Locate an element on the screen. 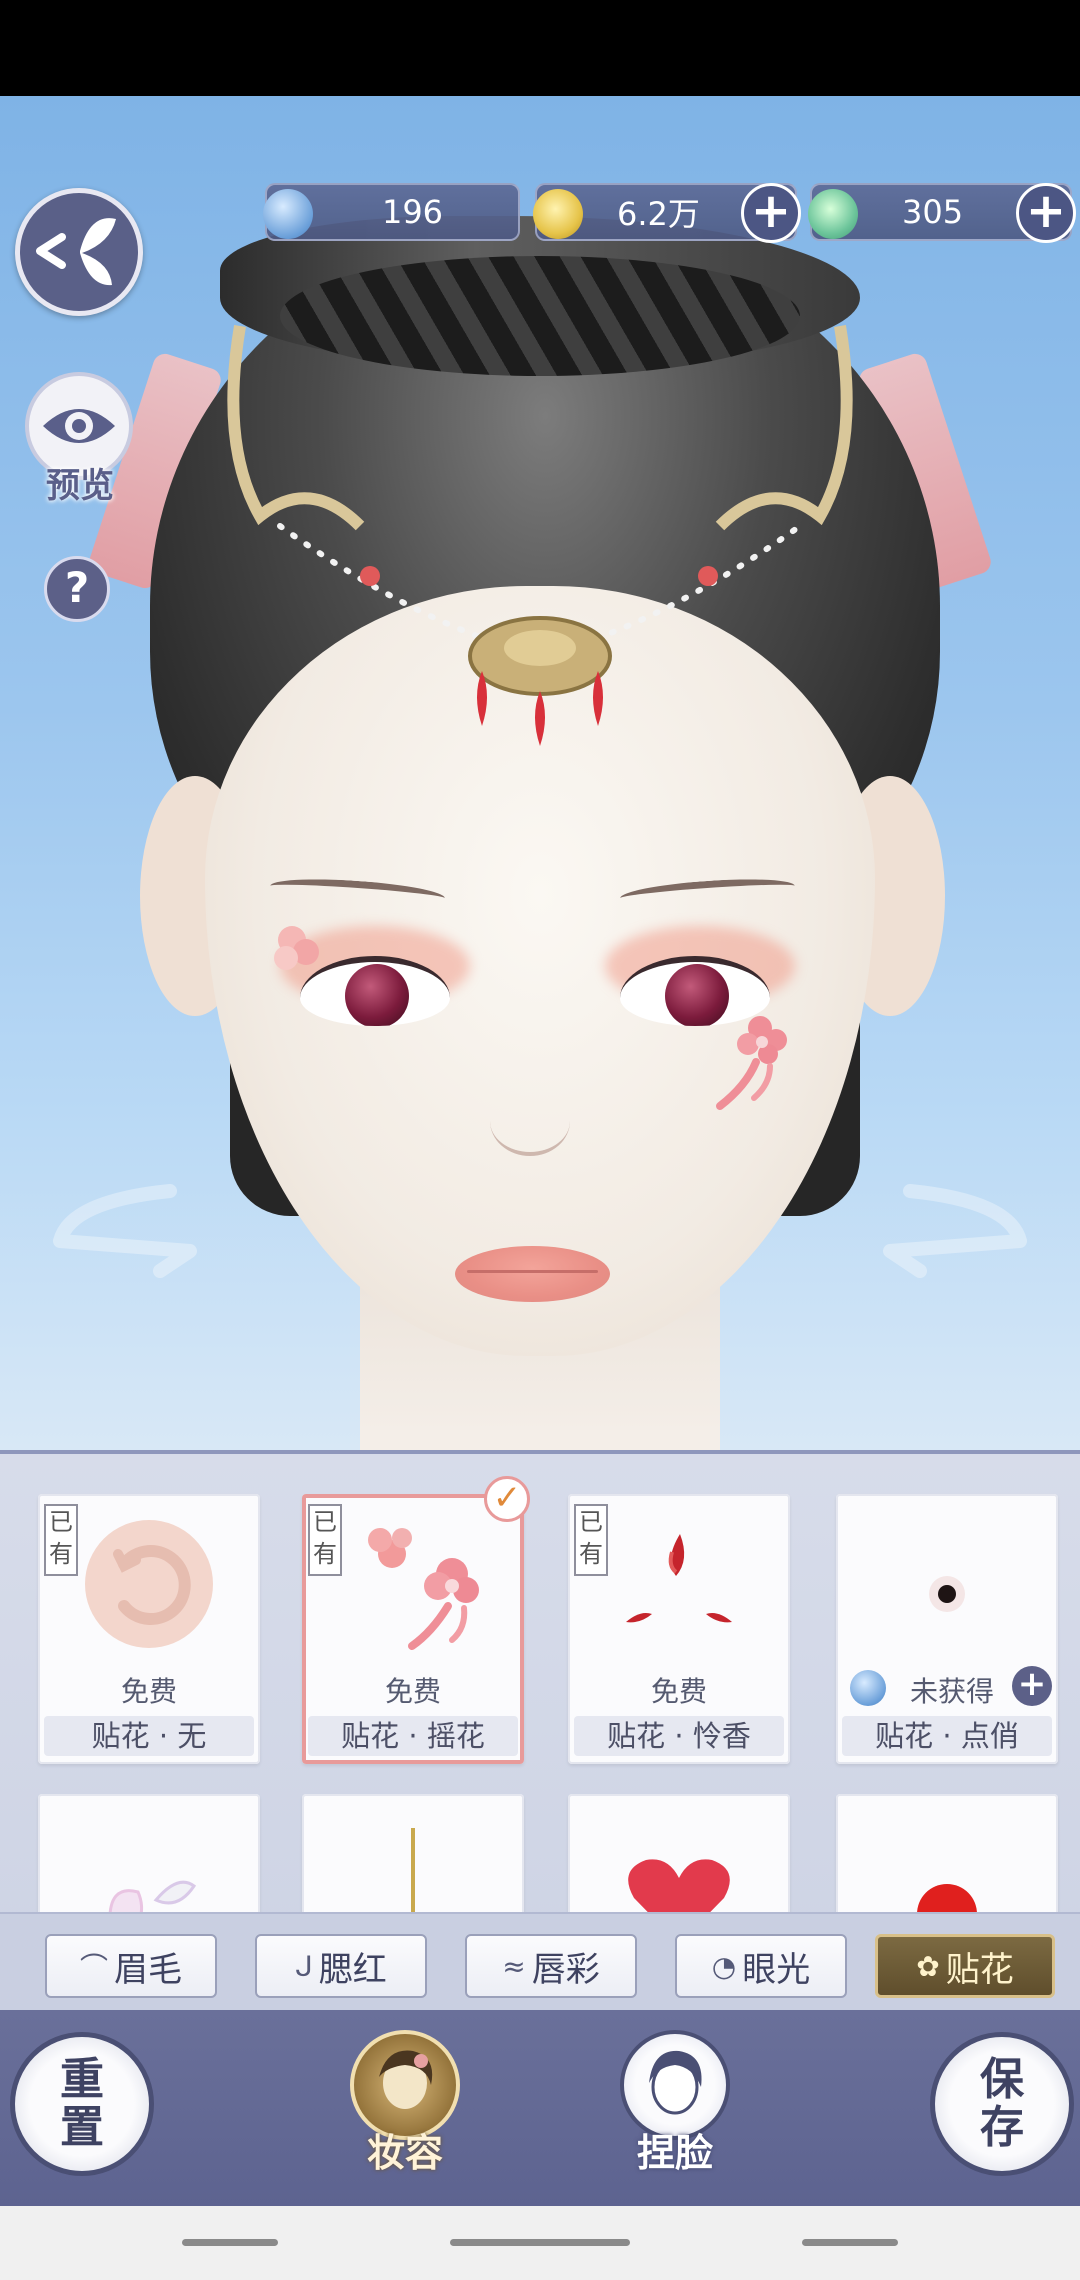  system-back-handle is located at coordinates (230, 2242).